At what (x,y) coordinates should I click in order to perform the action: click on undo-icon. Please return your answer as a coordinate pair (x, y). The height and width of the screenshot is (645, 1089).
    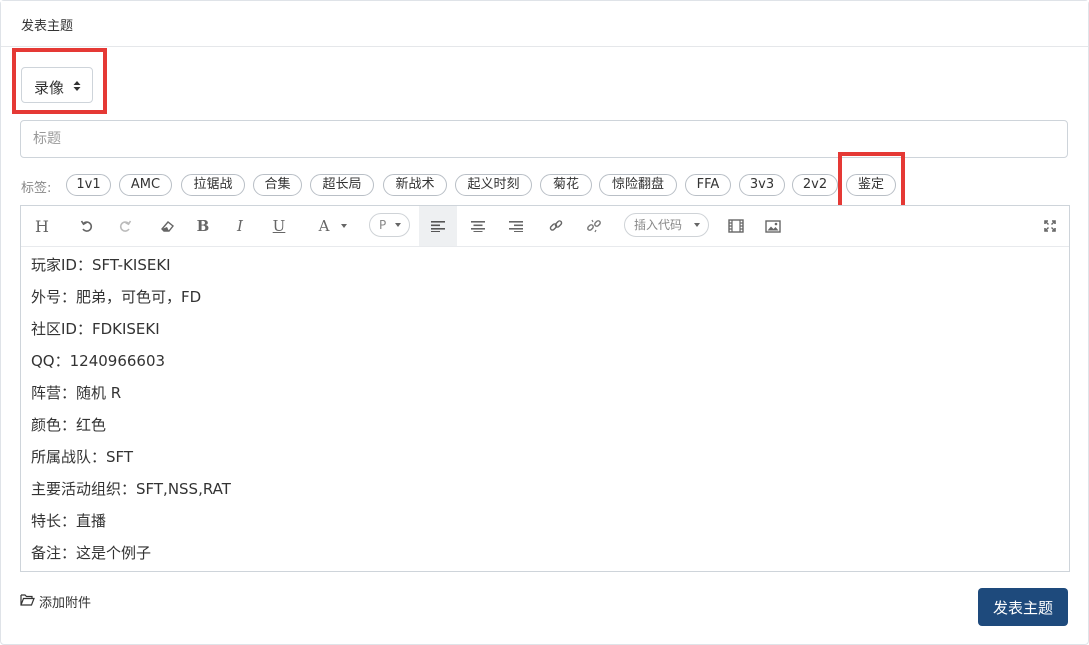
    Looking at the image, I should click on (87, 226).